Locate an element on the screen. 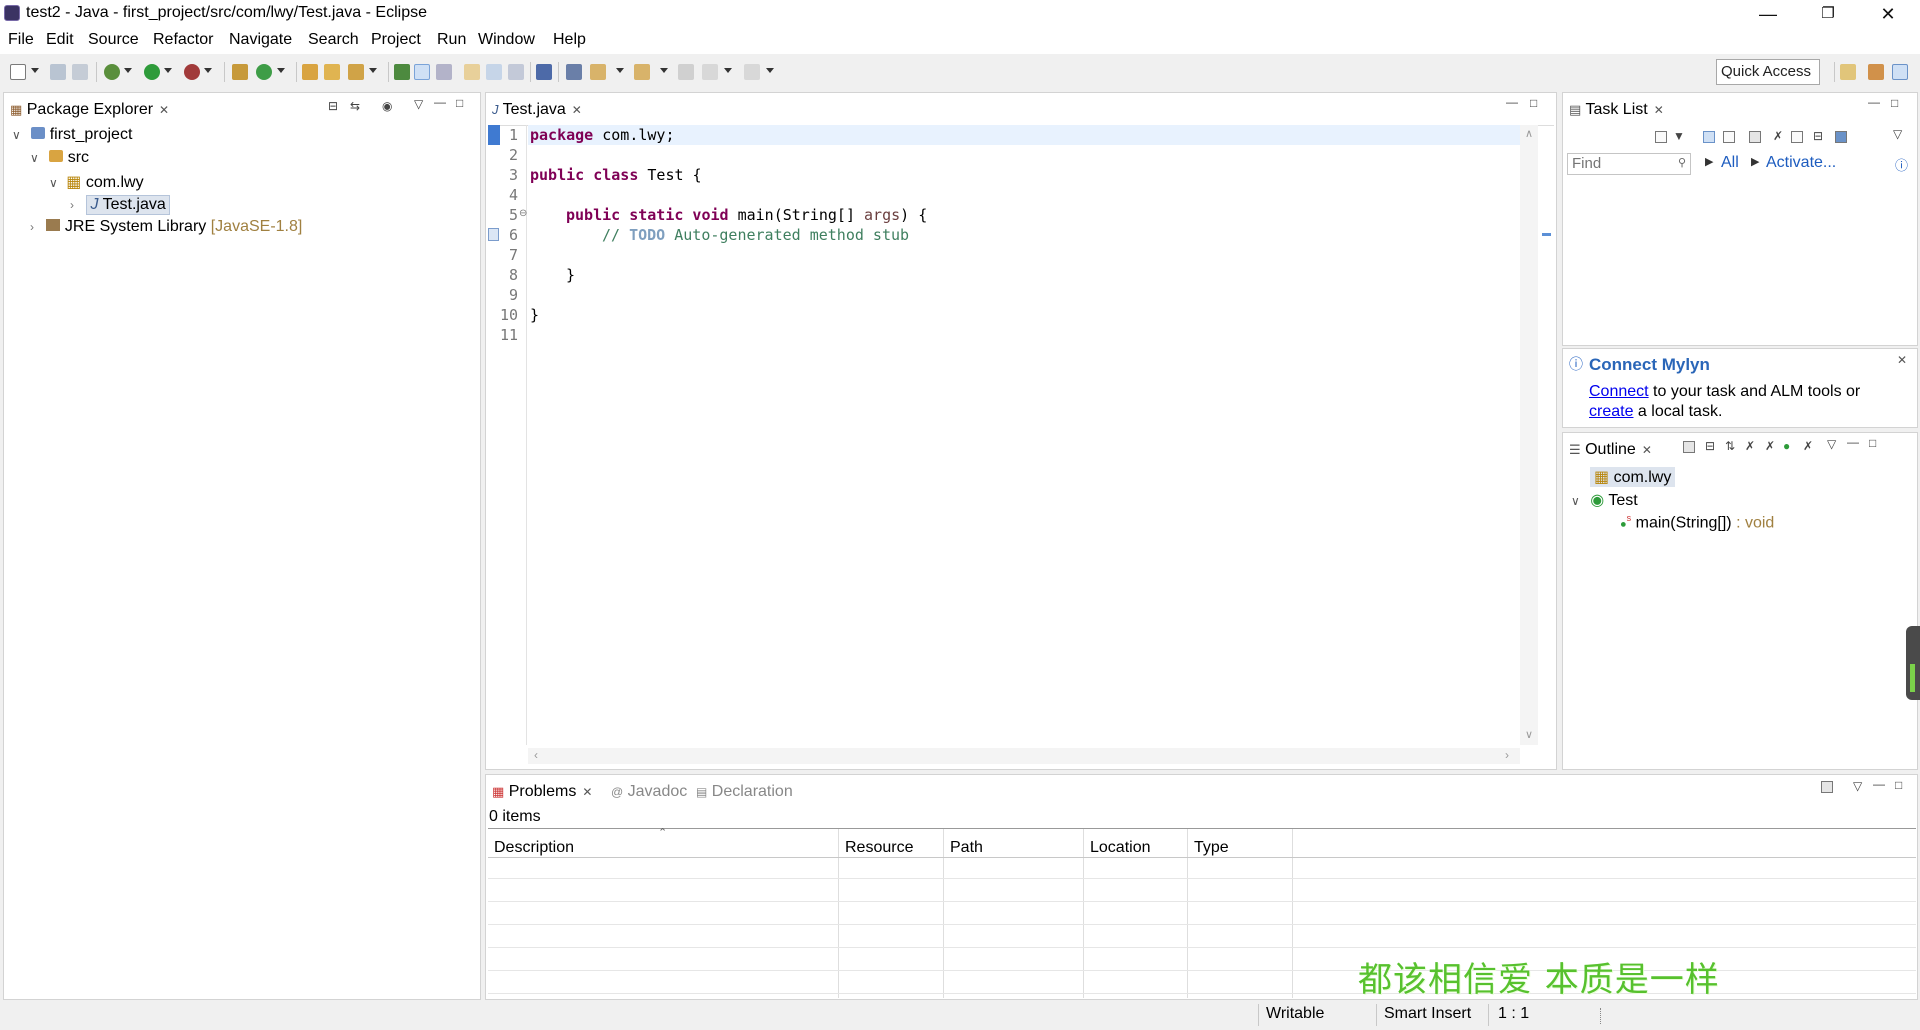  column-location: Location is located at coordinates (1120, 848).